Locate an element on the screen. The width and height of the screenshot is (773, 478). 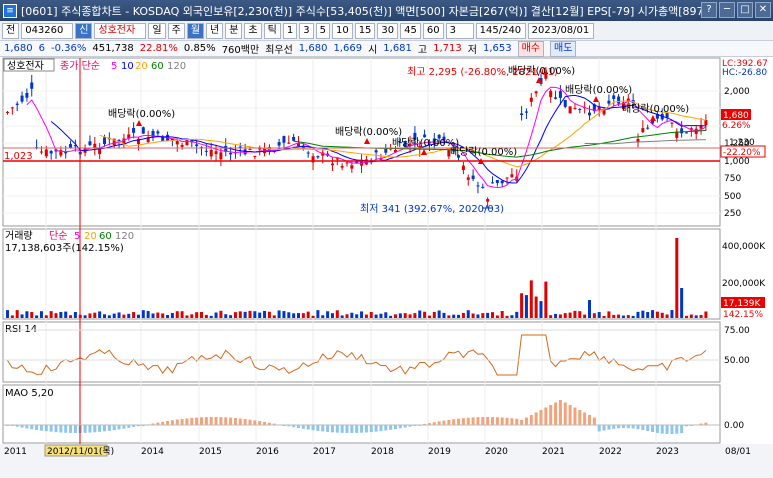
x-tick-label: 2014 is located at coordinates (152, 452).